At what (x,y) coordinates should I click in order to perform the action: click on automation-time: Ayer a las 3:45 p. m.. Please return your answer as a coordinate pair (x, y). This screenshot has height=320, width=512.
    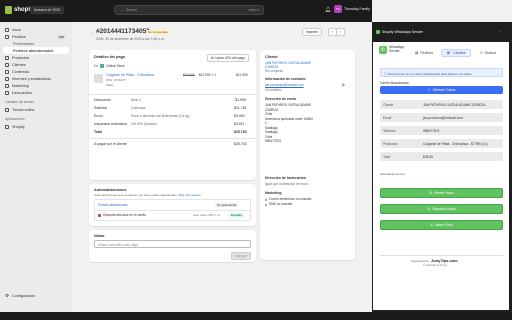
    Looking at the image, I should click on (207, 215).